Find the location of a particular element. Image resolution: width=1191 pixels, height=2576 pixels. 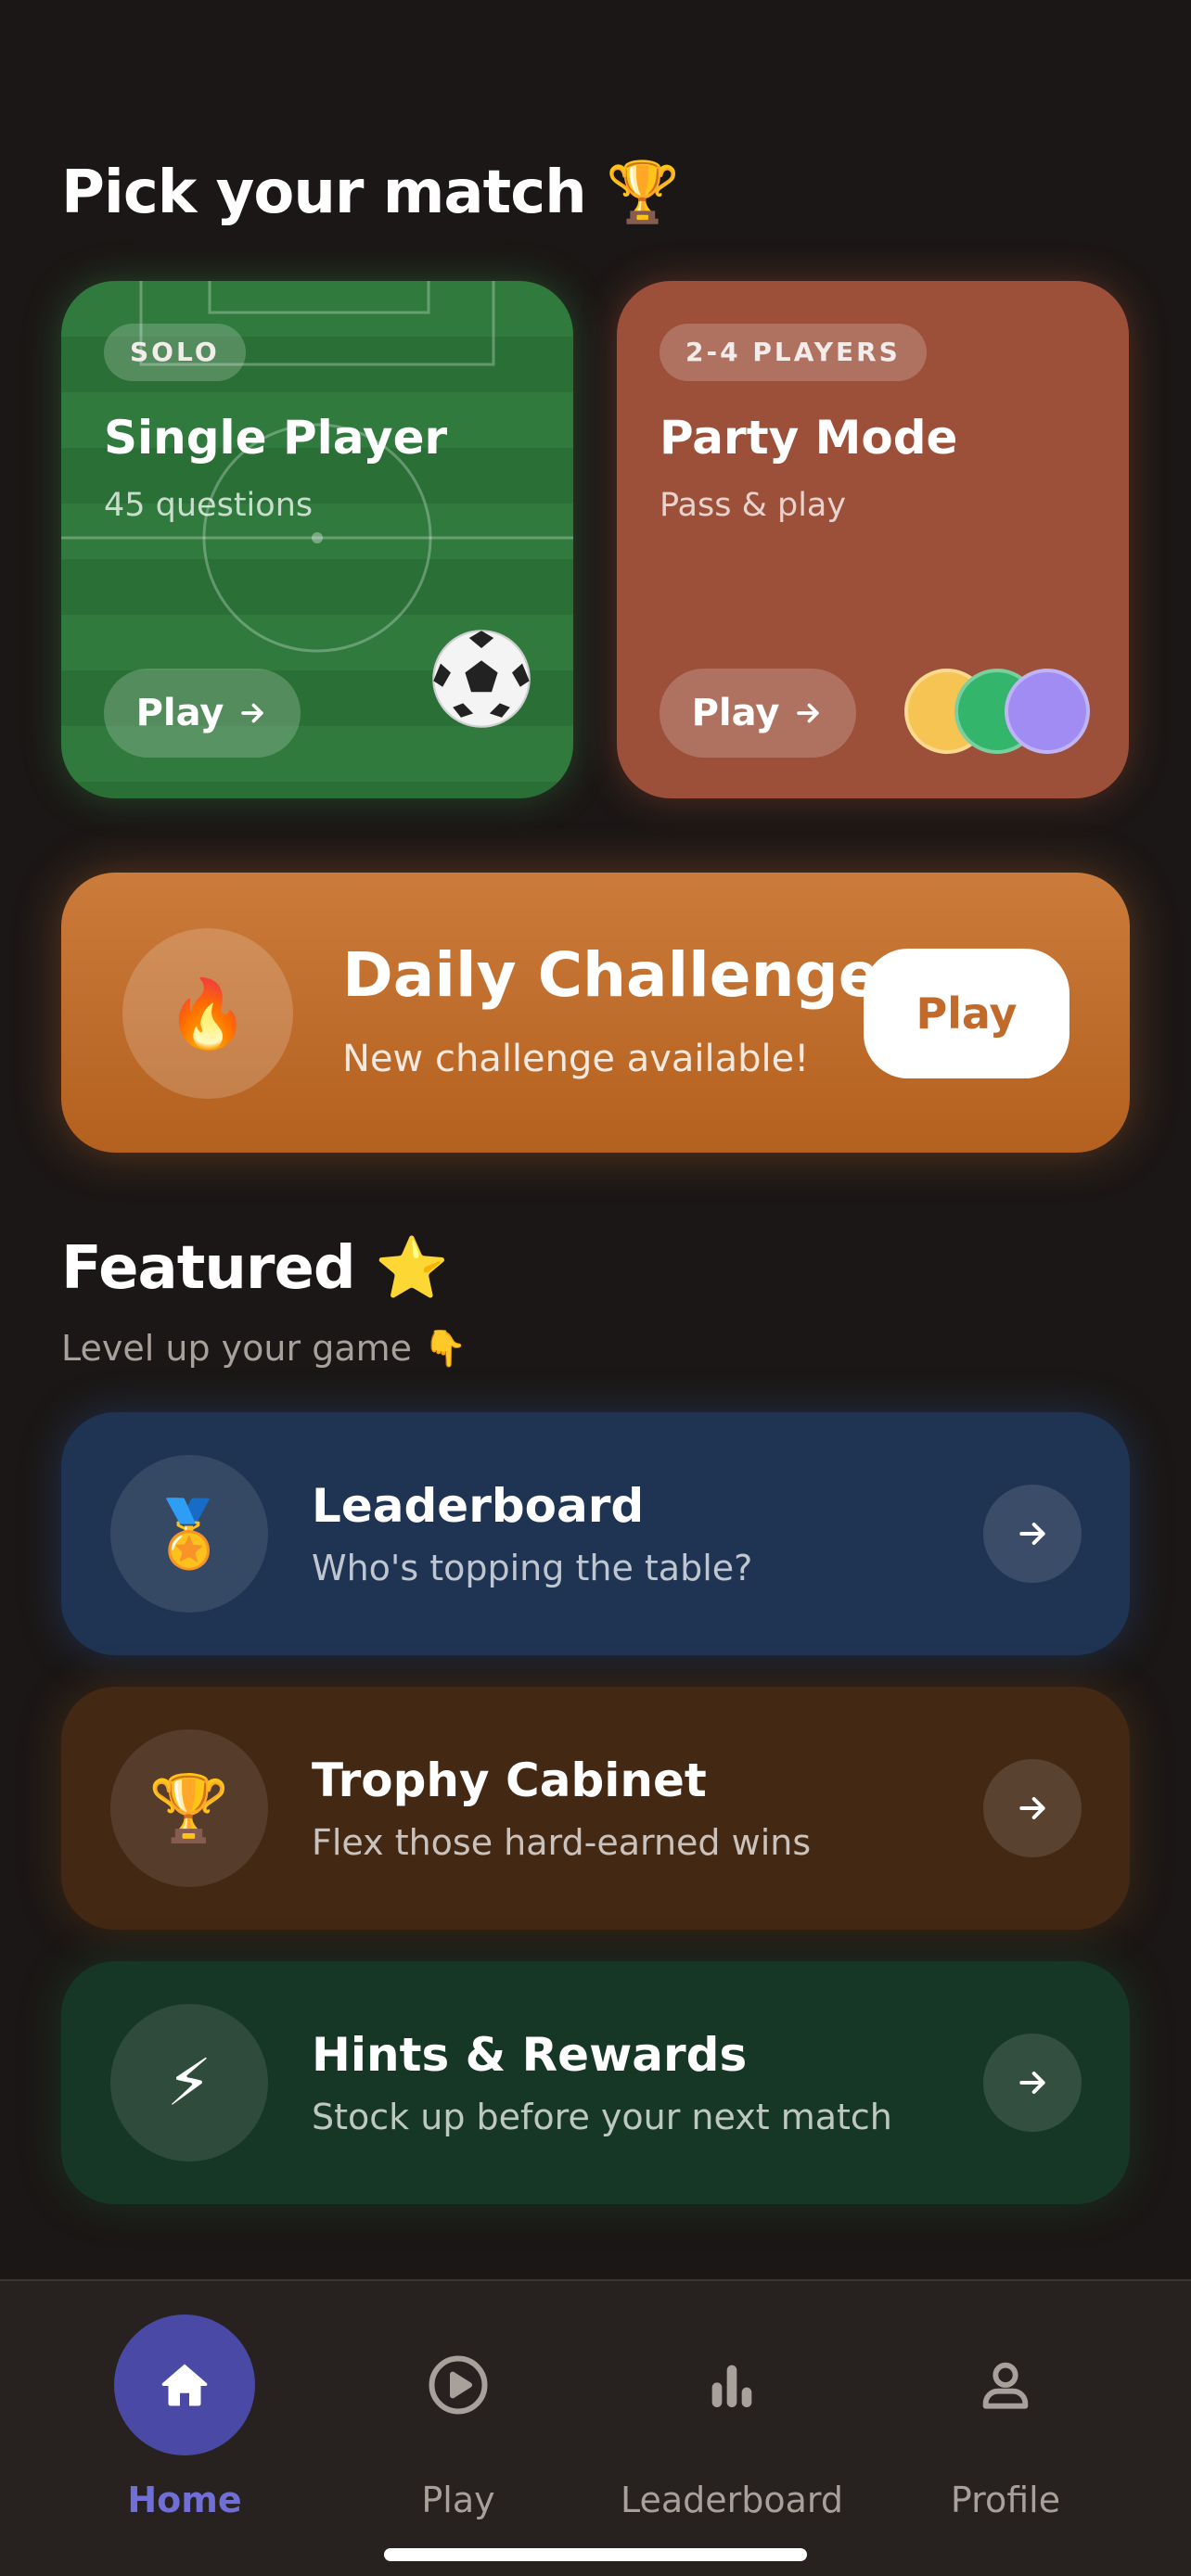

bar-chart-icon is located at coordinates (731, 2386).